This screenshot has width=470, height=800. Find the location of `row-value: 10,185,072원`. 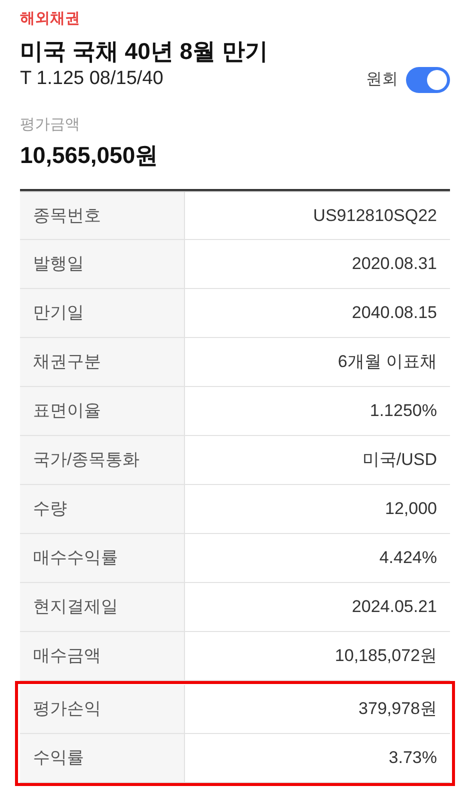

row-value: 10,185,072원 is located at coordinates (386, 656).